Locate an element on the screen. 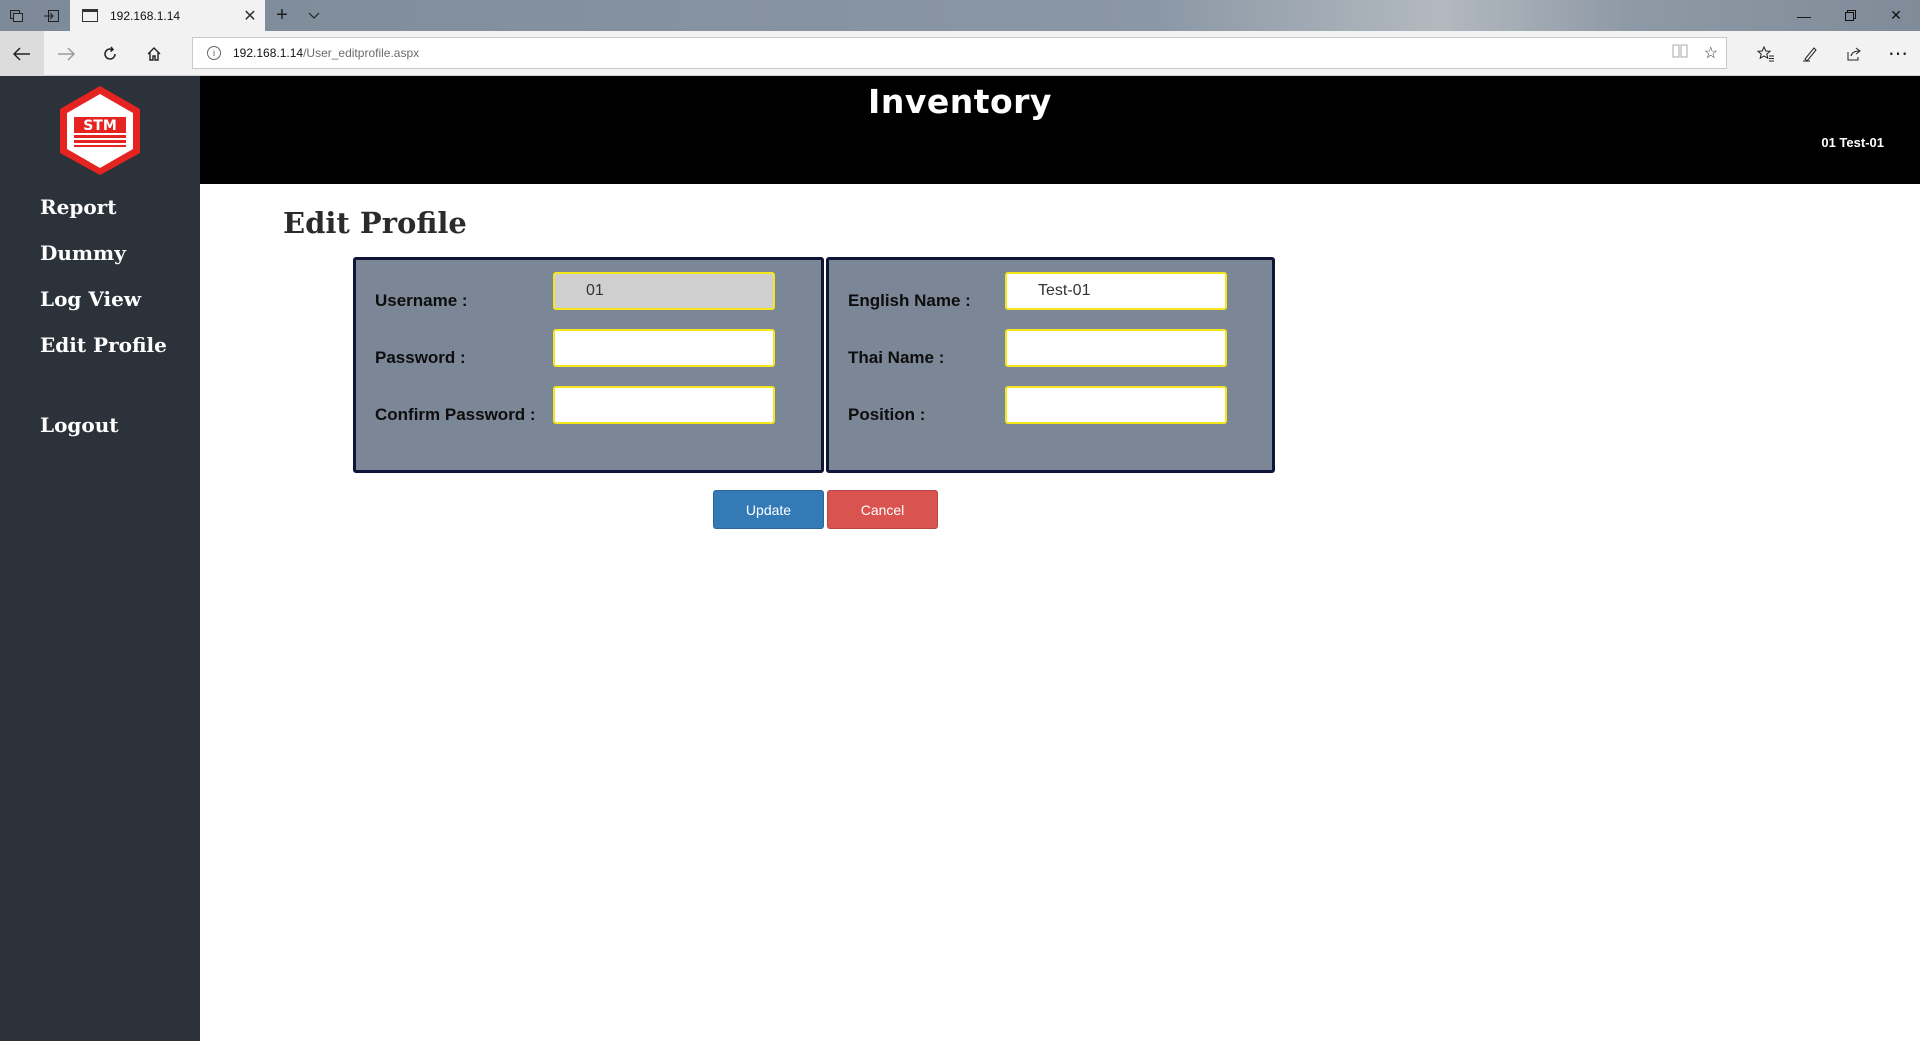 The height and width of the screenshot is (1041, 1920). sidebar-item-dummy: Dummy is located at coordinates (100, 253).